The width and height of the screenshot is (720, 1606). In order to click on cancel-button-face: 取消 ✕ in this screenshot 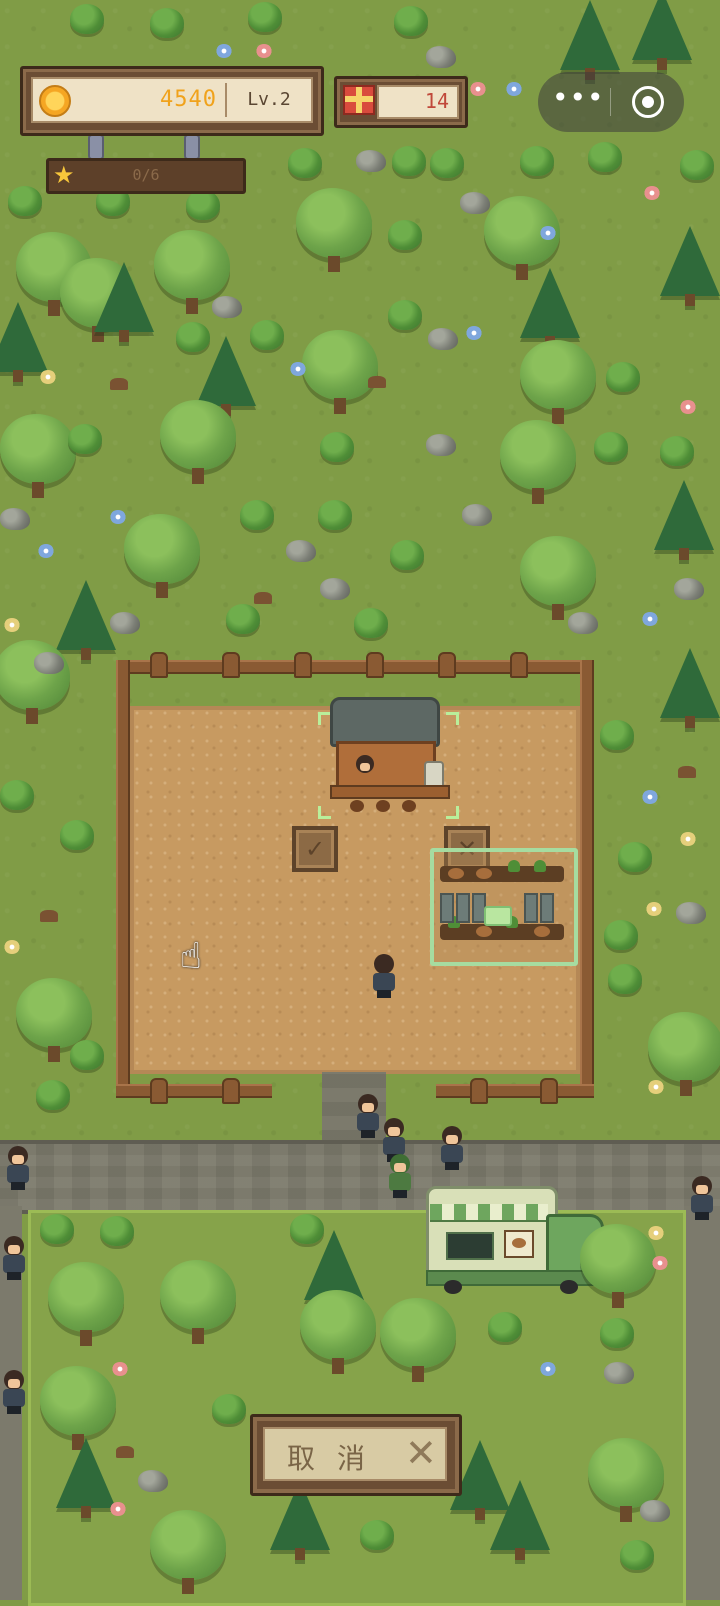, I will do `click(355, 1454)`.